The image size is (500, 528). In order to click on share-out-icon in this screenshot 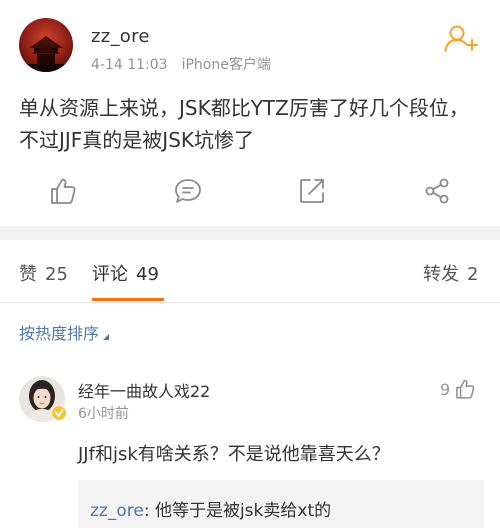, I will do `click(312, 191)`.